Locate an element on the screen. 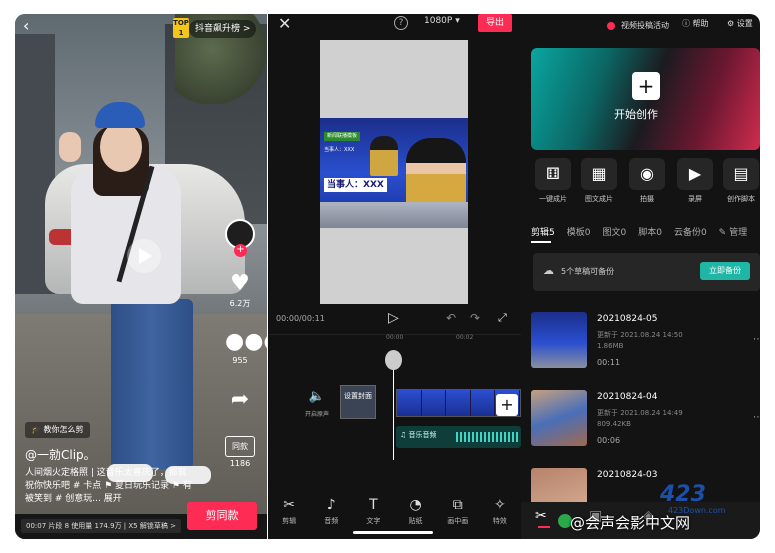 The height and width of the screenshot is (553, 775). tool-sticker: ◔ 贴纸 is located at coordinates (416, 511).